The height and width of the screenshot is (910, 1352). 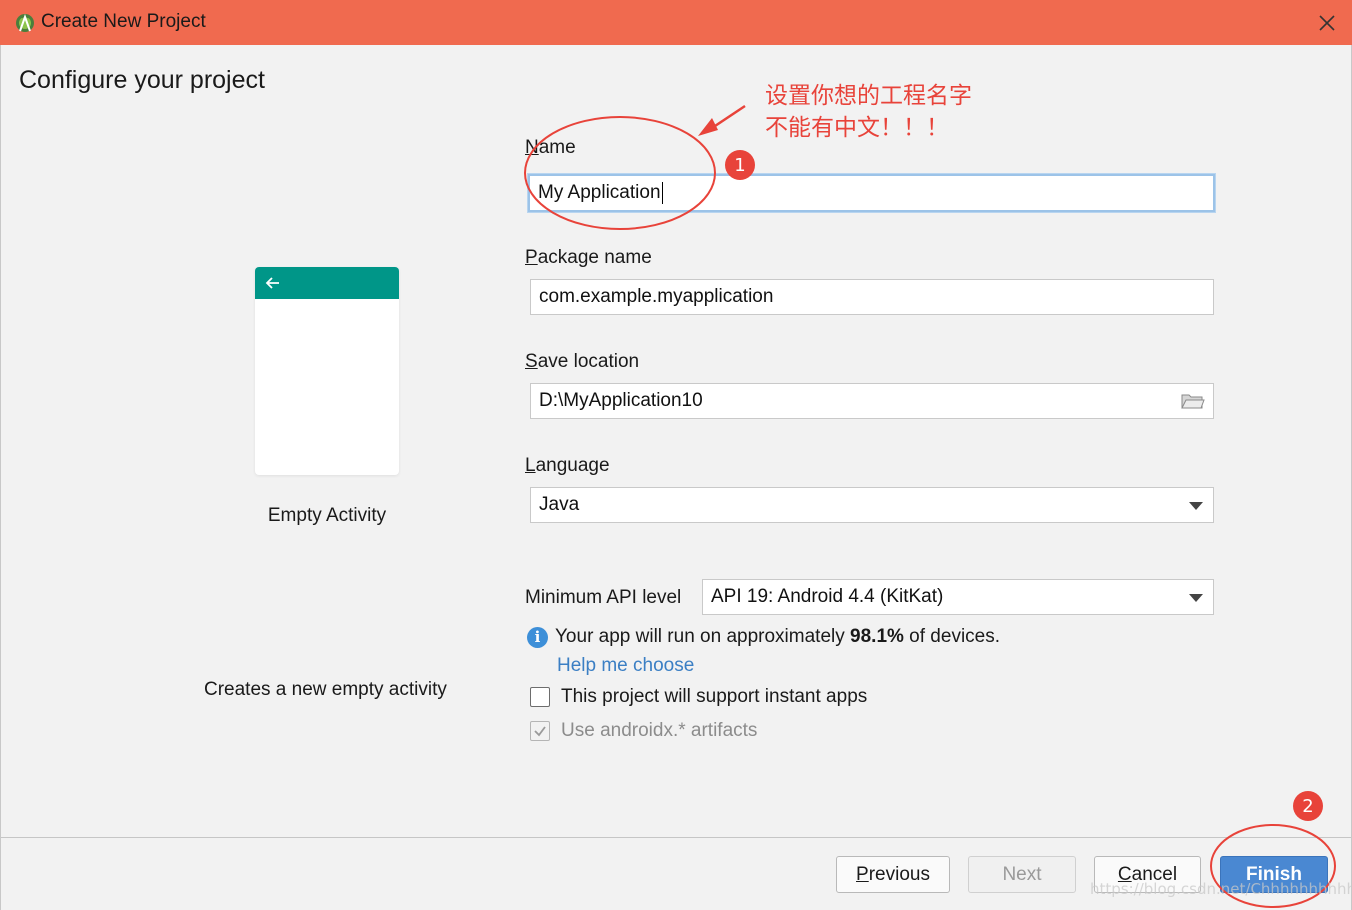 What do you see at coordinates (325, 689) in the screenshot?
I see `template-description: Creates a new empty activity` at bounding box center [325, 689].